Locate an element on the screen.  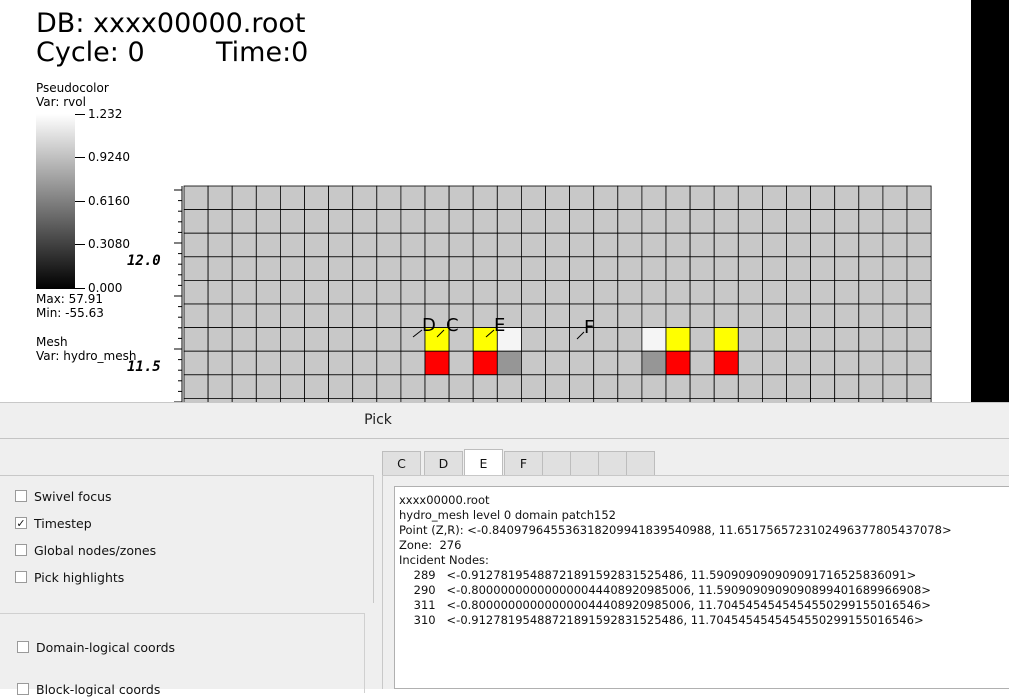
swivel-focus-checkbox: Swivel focus is located at coordinates (63, 496).